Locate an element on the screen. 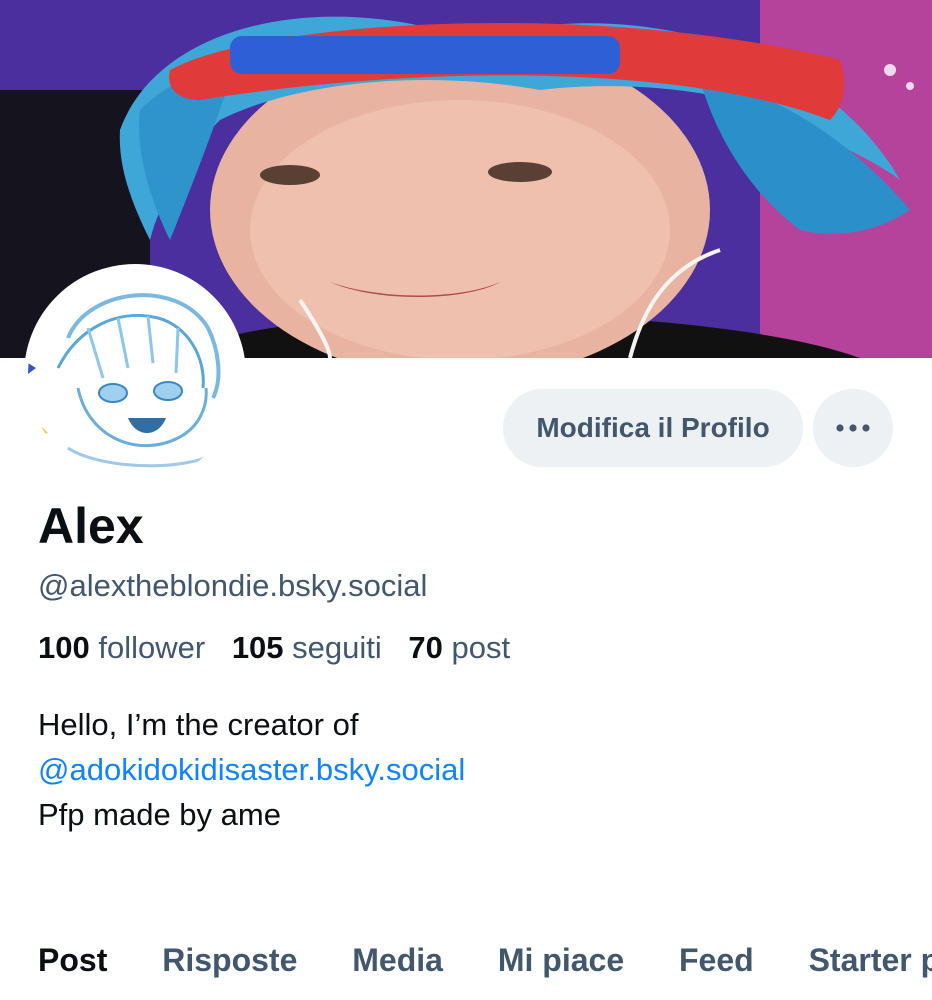 This screenshot has height=1000, width=932. followers-stat: 100 follower is located at coordinates (126, 647).